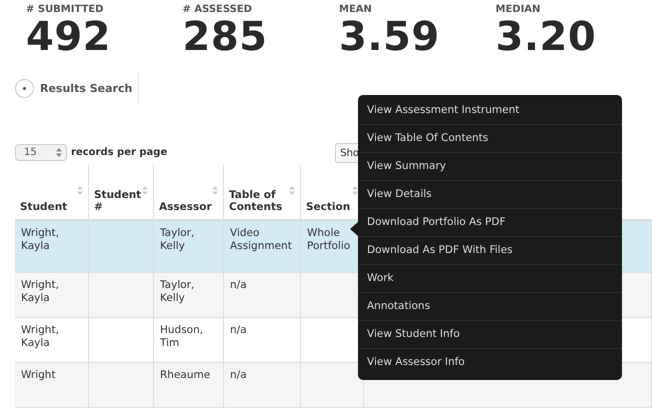  Describe the element at coordinates (24, 88) in the screenshot. I see `radio-icon` at that location.